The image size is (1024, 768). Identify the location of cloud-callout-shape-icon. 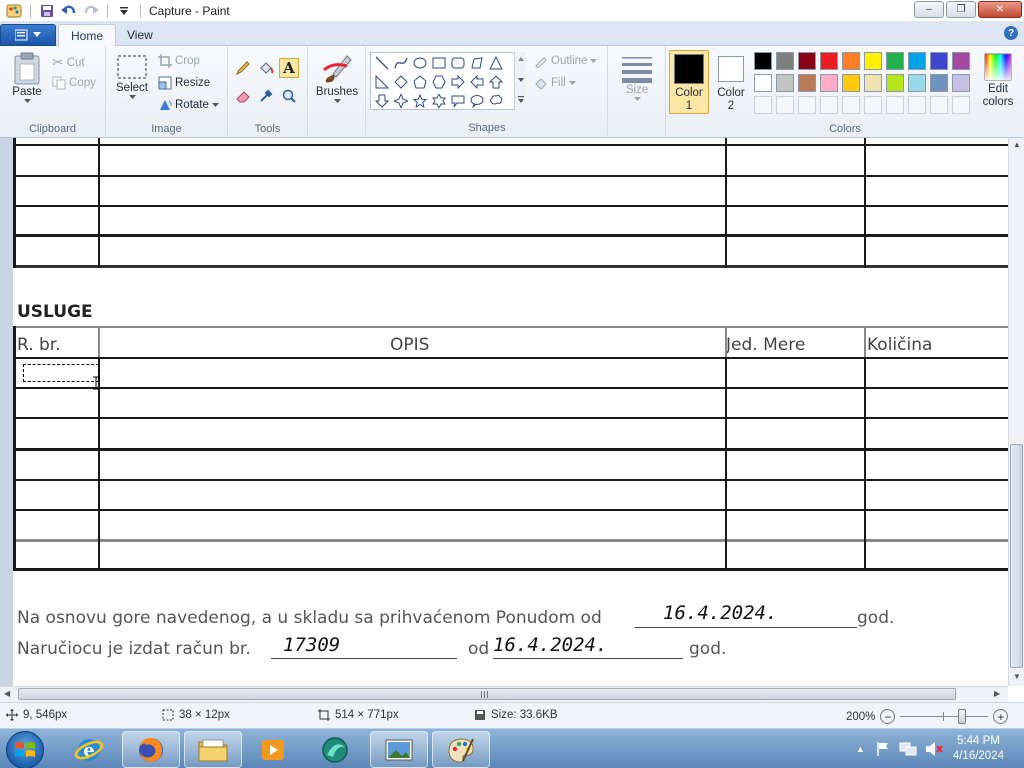
(496, 101).